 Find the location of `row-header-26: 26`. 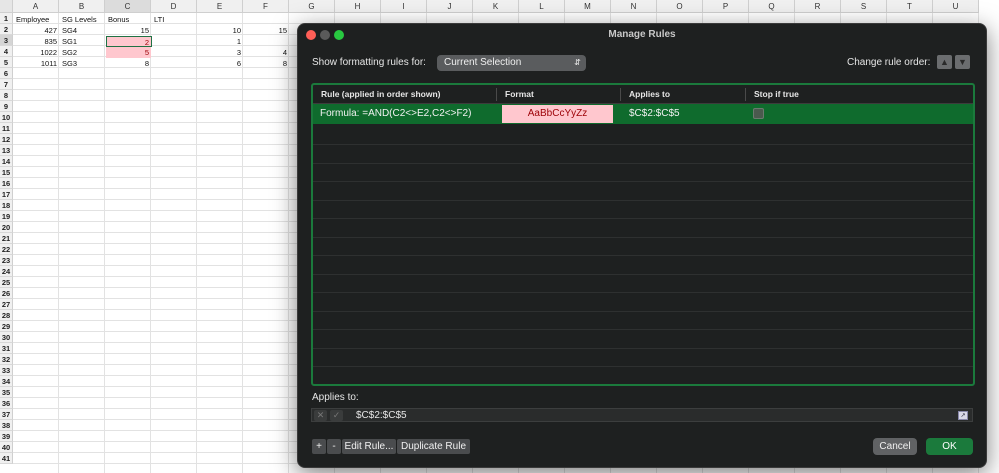

row-header-26: 26 is located at coordinates (6, 293).